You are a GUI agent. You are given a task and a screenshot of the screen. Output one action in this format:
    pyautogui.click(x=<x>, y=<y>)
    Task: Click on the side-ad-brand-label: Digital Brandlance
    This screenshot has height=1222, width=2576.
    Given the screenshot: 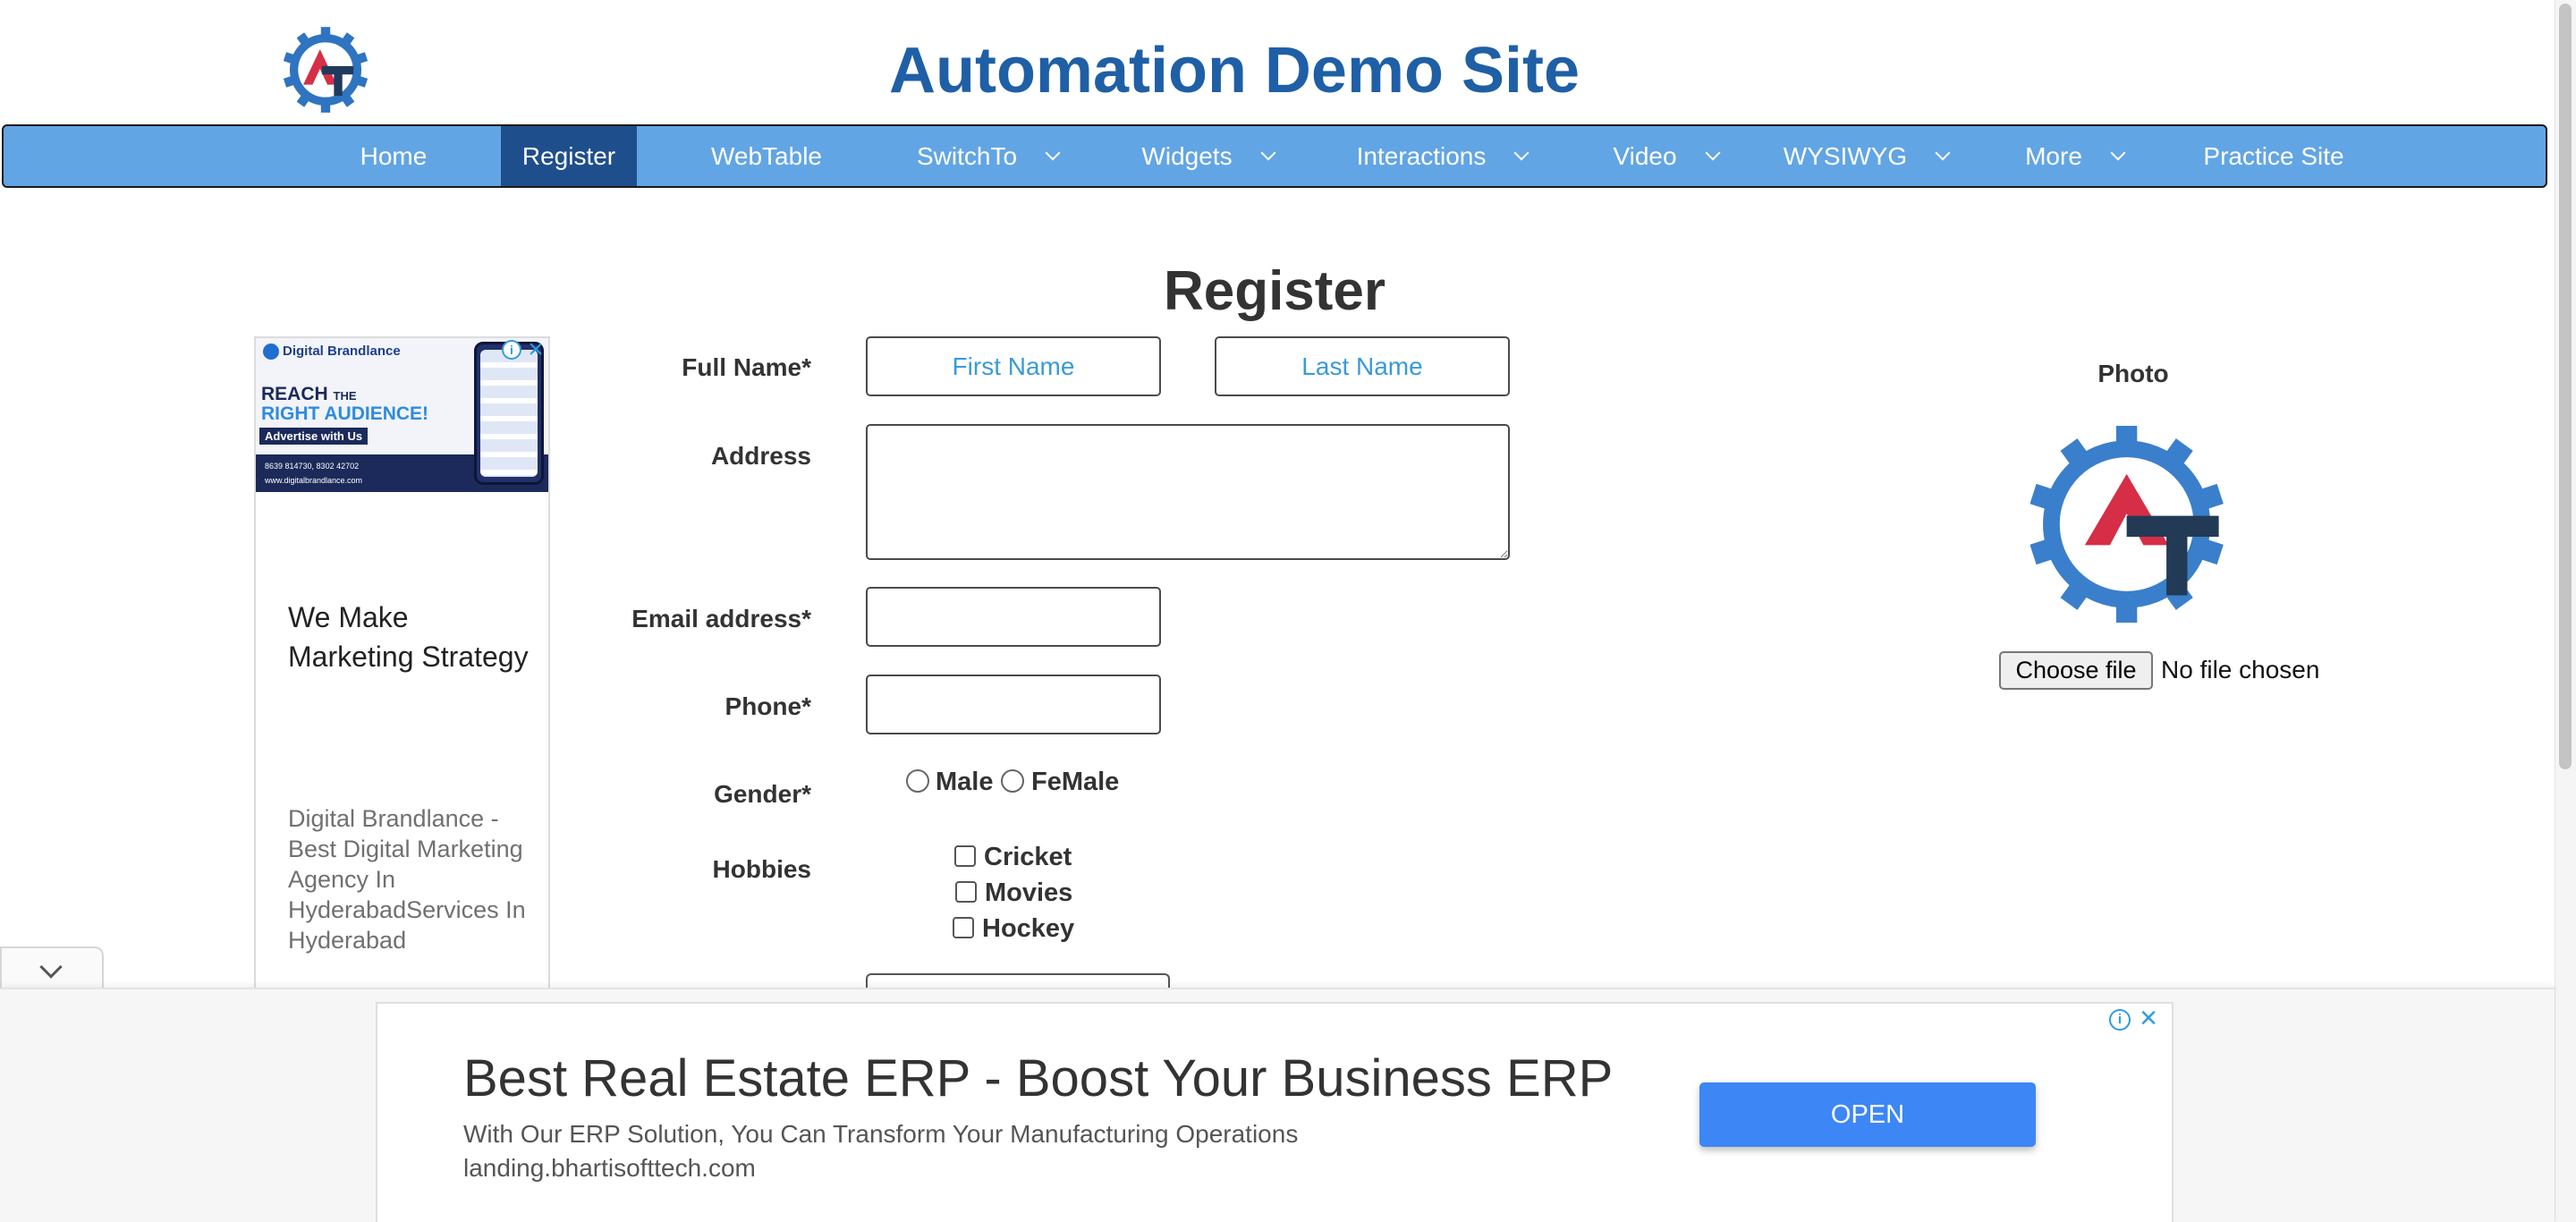 What is the action you would take?
    pyautogui.click(x=342, y=351)
    